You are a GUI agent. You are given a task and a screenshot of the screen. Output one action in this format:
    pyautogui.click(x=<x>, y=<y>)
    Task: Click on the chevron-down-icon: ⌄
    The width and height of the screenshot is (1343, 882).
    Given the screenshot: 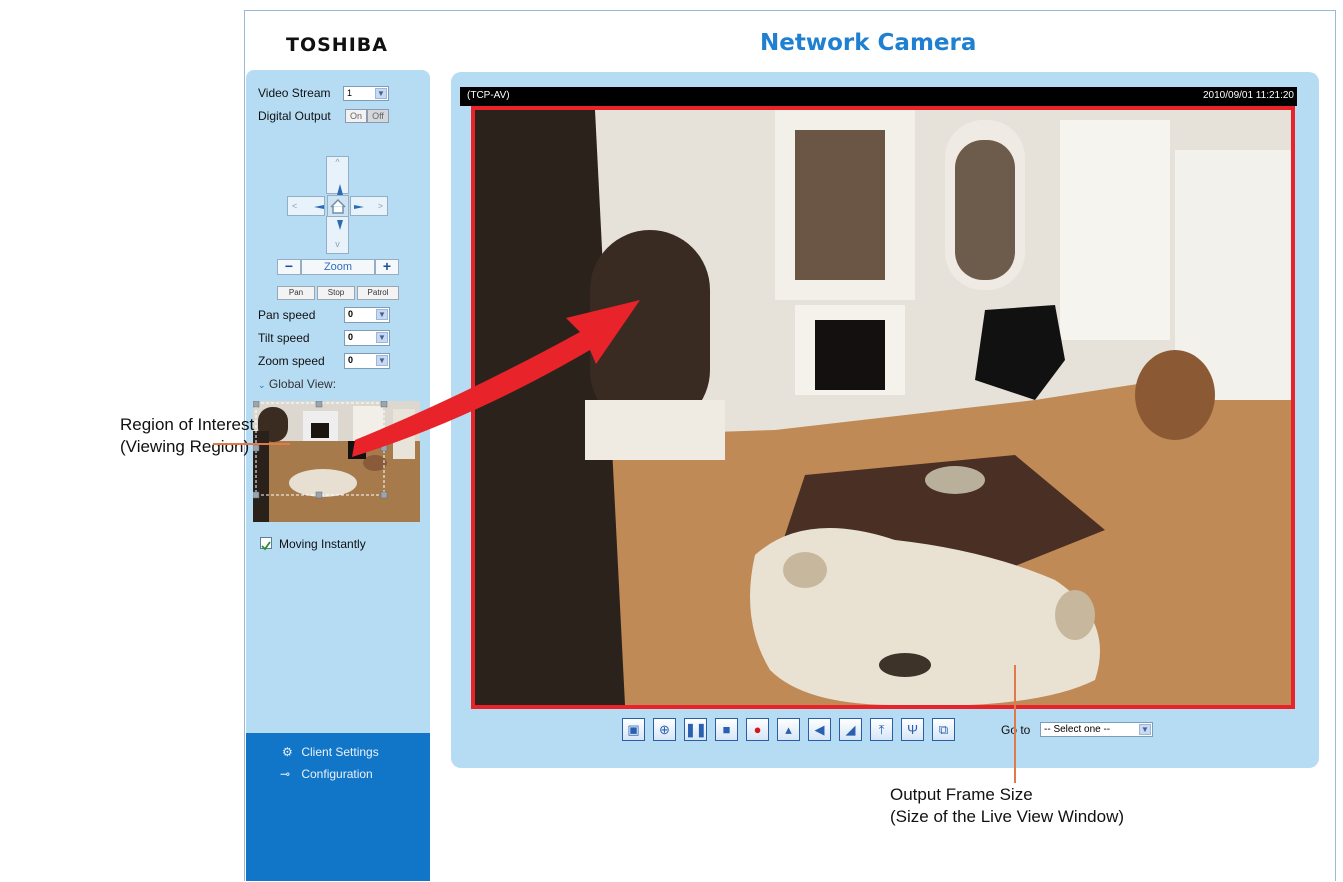 What is the action you would take?
    pyautogui.click(x=262, y=385)
    